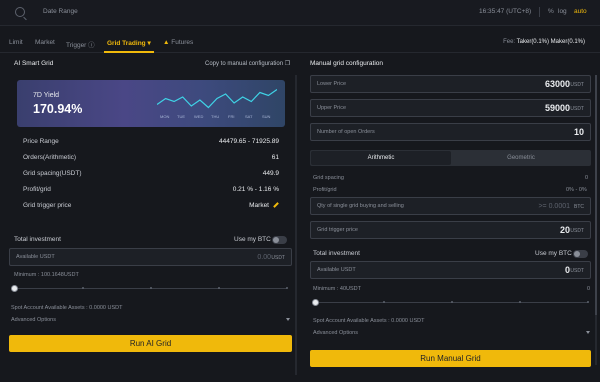 This screenshot has height=382, width=600. I want to click on field-label: Qty of single grid buying and selling, so click(360, 206).